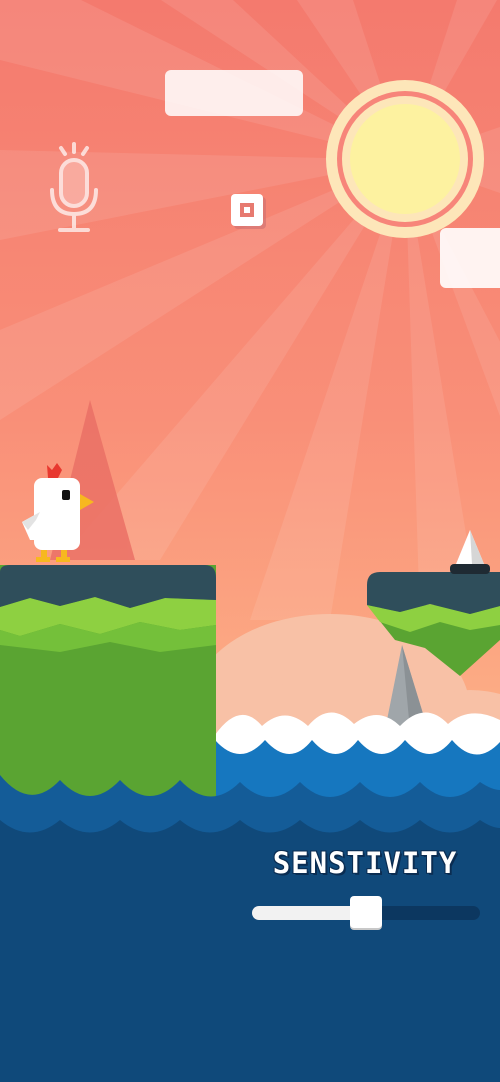 This screenshot has width=500, height=1082. I want to click on pause-button, so click(248, 211).